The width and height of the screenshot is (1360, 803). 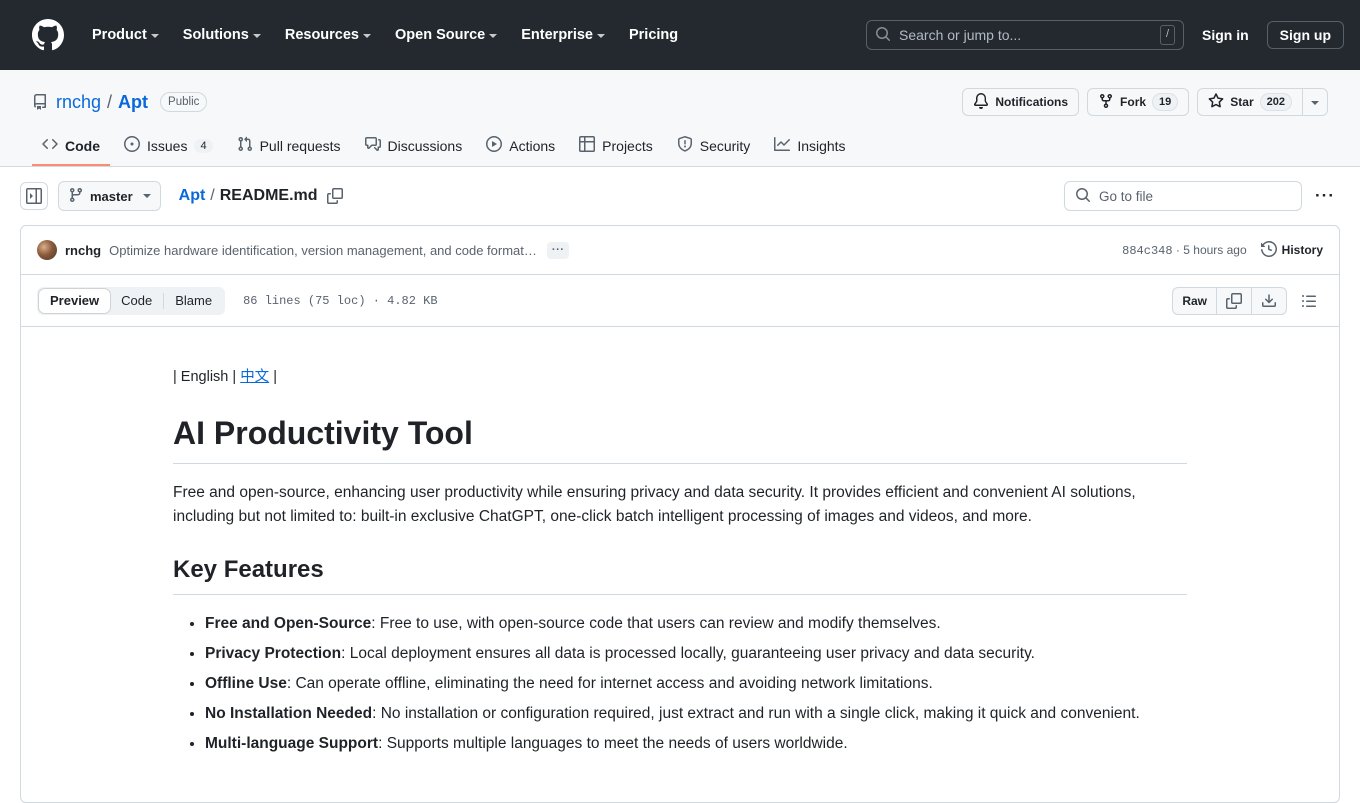 What do you see at coordinates (288, 623) in the screenshot?
I see `feature-term: Free and Open-Source` at bounding box center [288, 623].